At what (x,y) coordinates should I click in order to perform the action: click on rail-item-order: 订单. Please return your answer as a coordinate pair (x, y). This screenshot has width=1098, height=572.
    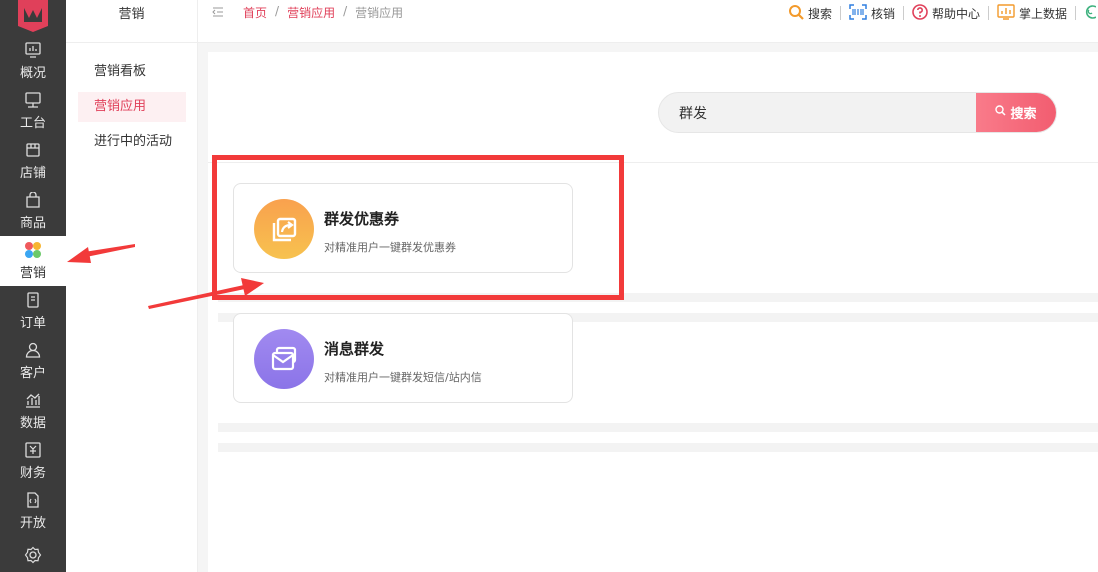
    Looking at the image, I should click on (33, 311).